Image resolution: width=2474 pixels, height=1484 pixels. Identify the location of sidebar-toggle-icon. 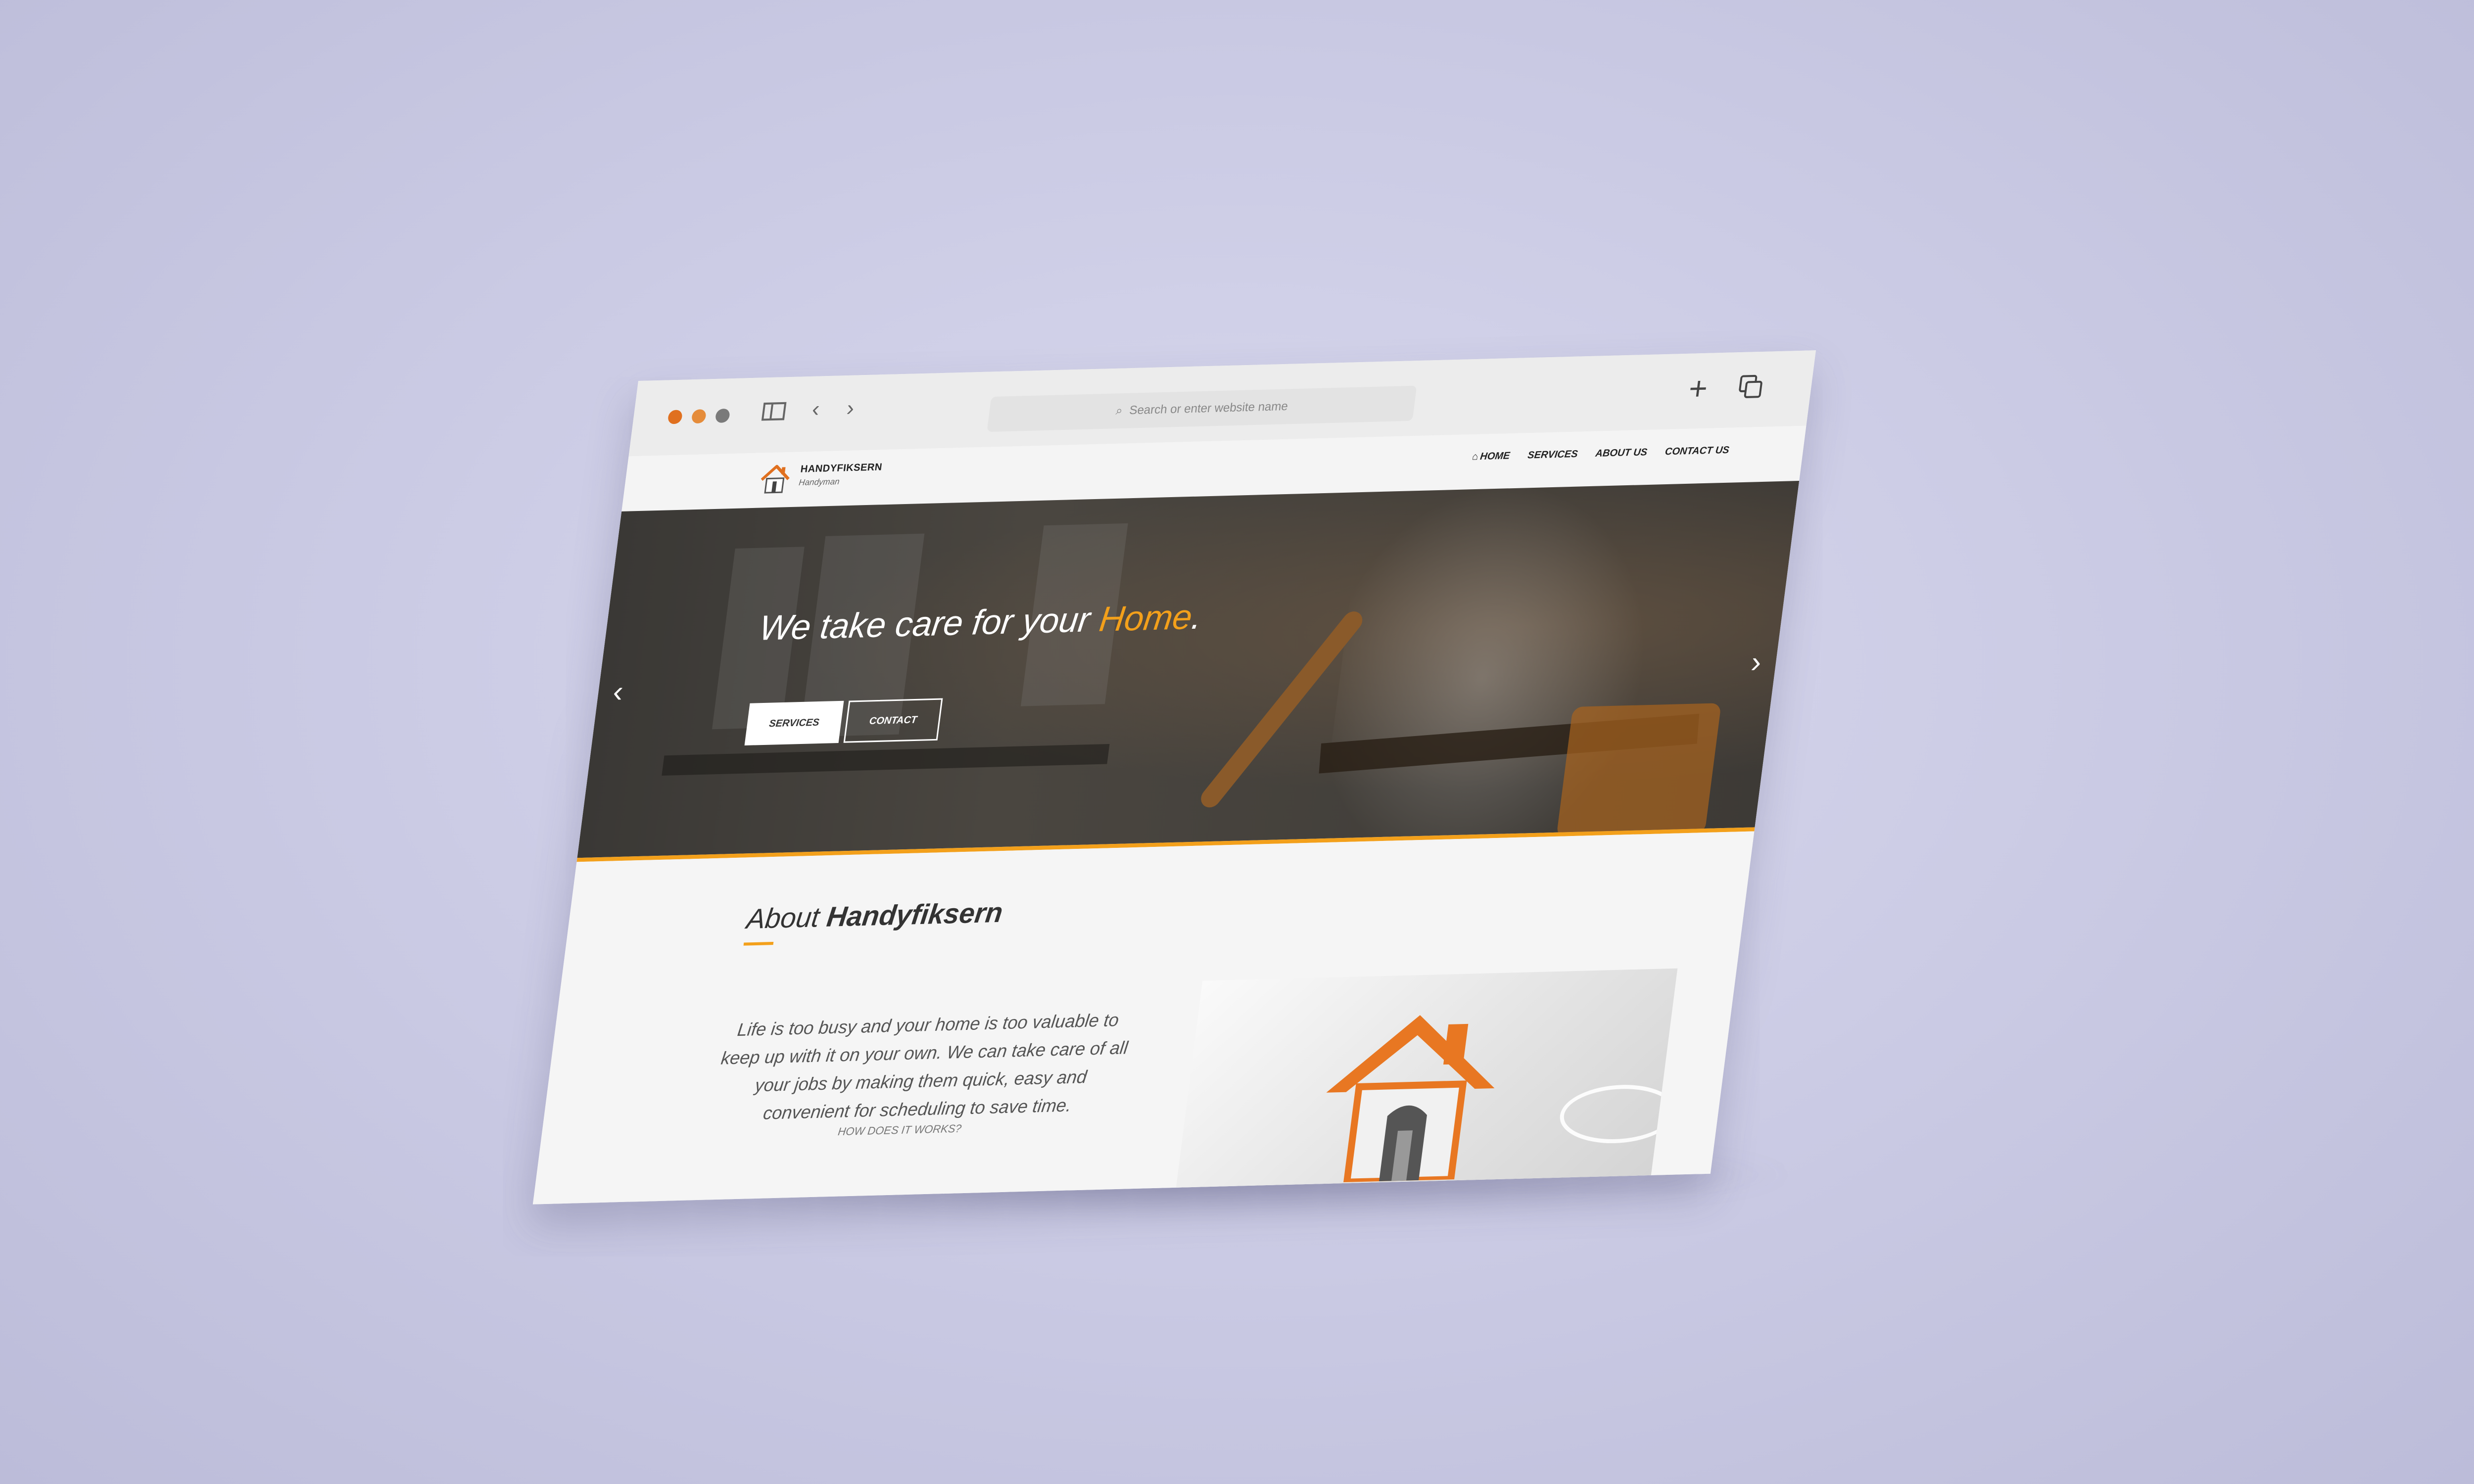
(774, 411).